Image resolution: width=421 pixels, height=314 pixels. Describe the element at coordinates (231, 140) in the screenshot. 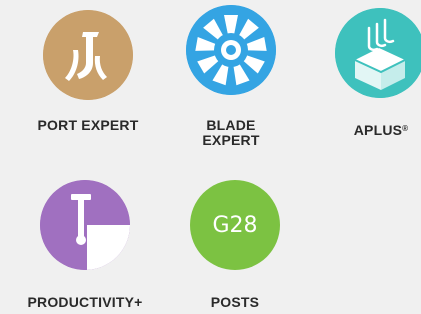

I see `app-label-blade-expert-line2: EXPERT` at that location.